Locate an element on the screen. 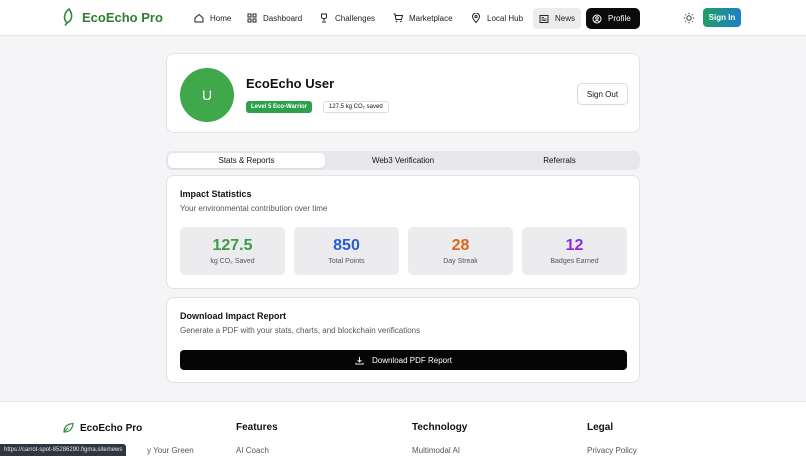 Image resolution: width=806 pixels, height=456 pixels. stat-co2-saved: 127.5 kg CO₂ Saved is located at coordinates (232, 251).